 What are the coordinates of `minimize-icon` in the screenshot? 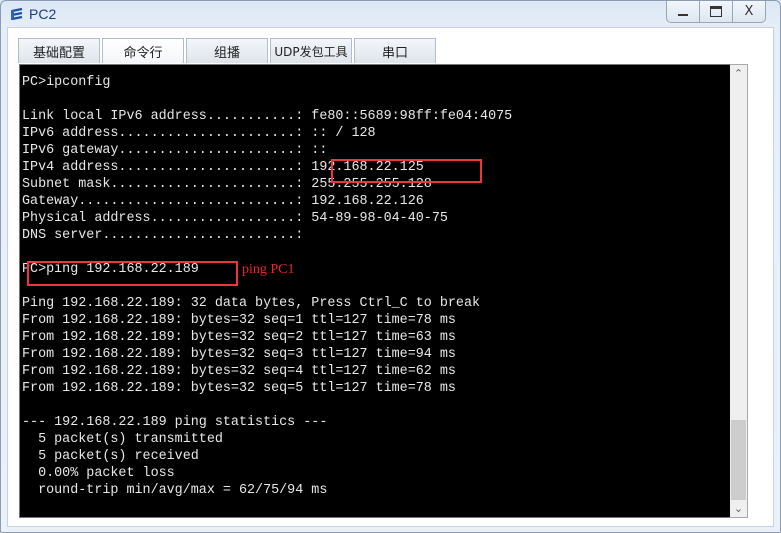 It's located at (683, 14).